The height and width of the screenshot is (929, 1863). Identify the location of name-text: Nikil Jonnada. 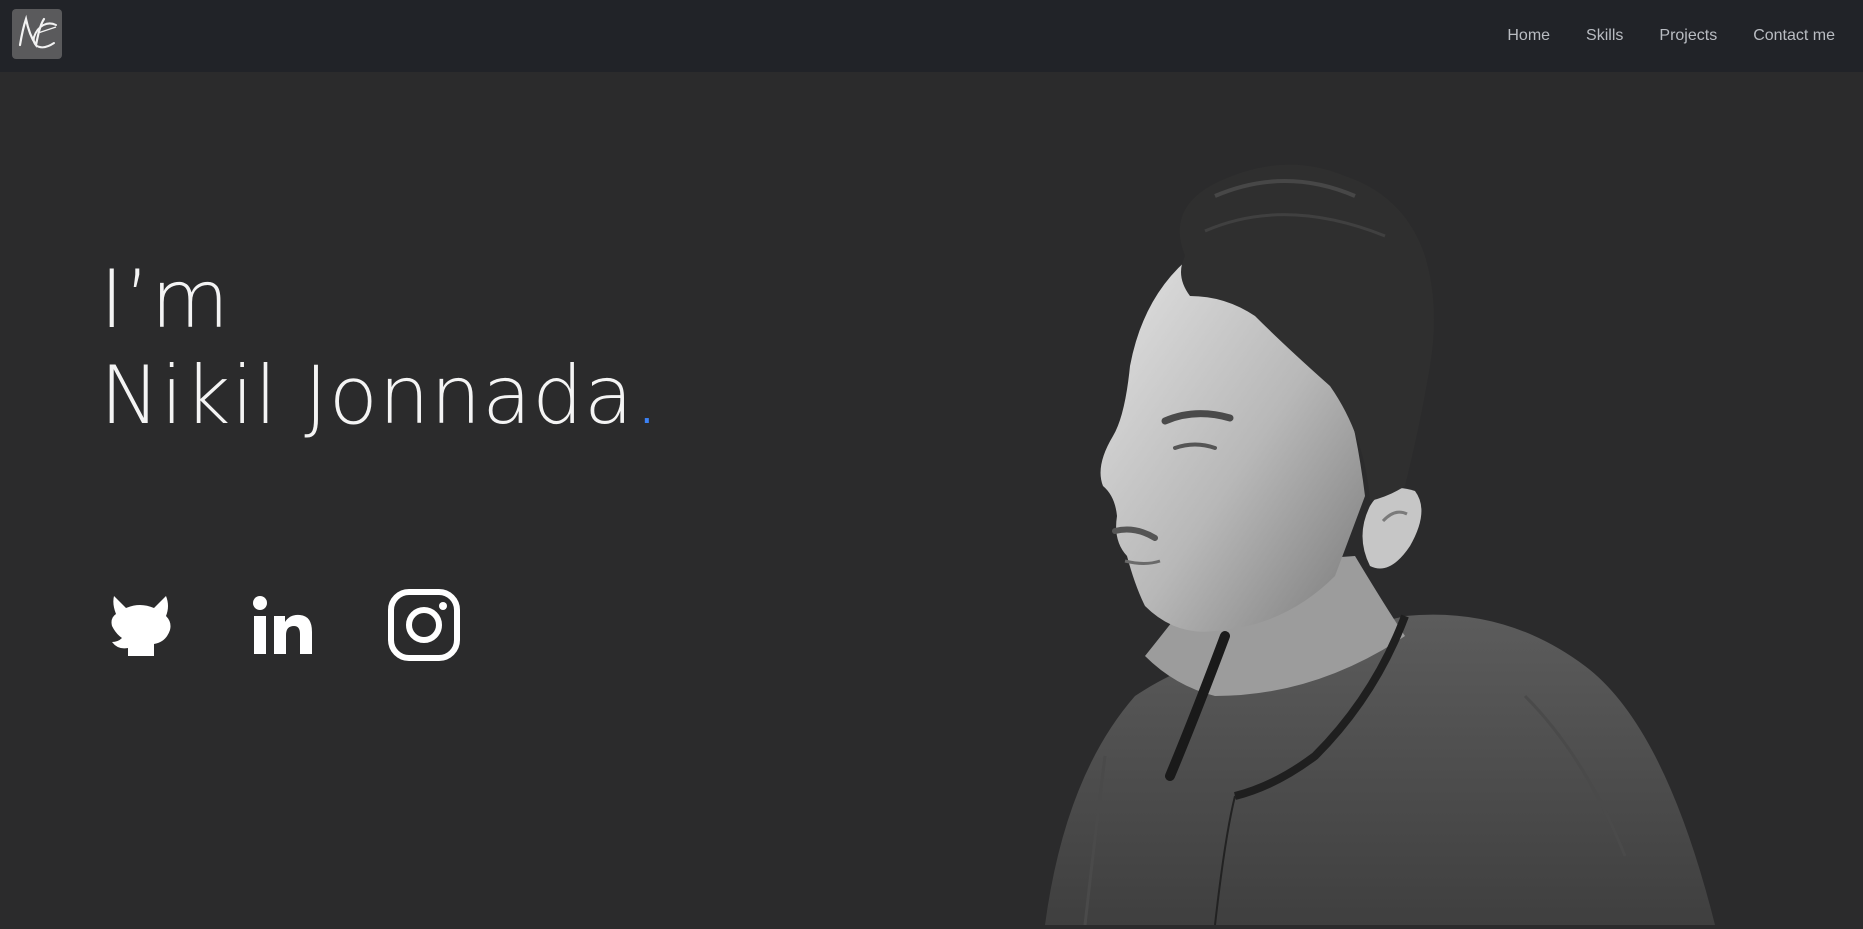
(367, 395).